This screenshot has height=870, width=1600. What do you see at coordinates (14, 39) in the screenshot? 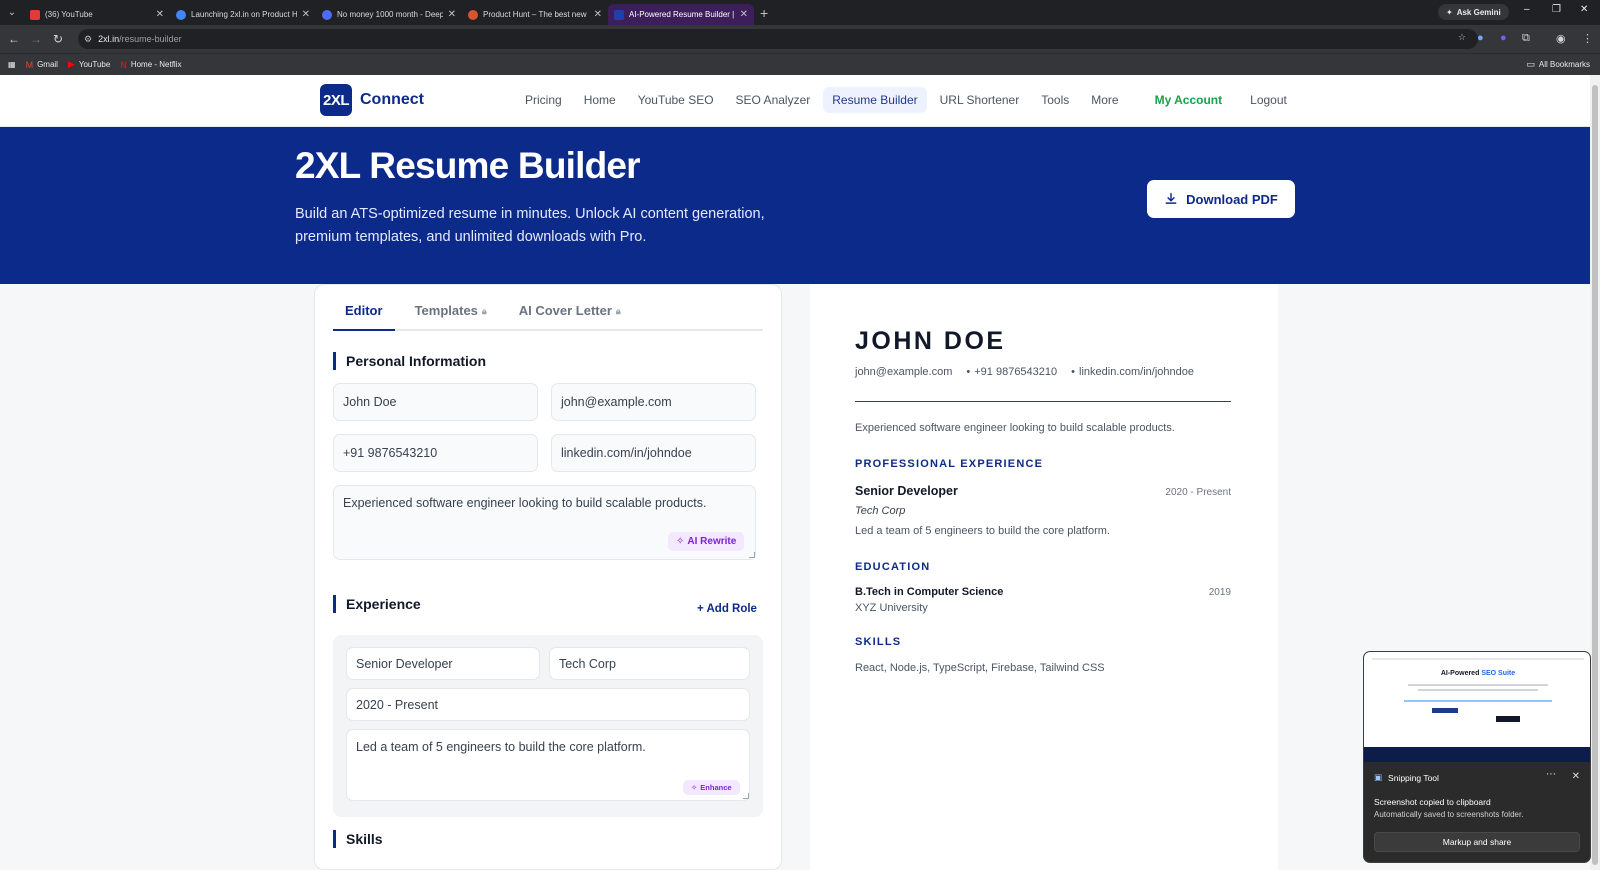
I see `back-icon: ←` at bounding box center [14, 39].